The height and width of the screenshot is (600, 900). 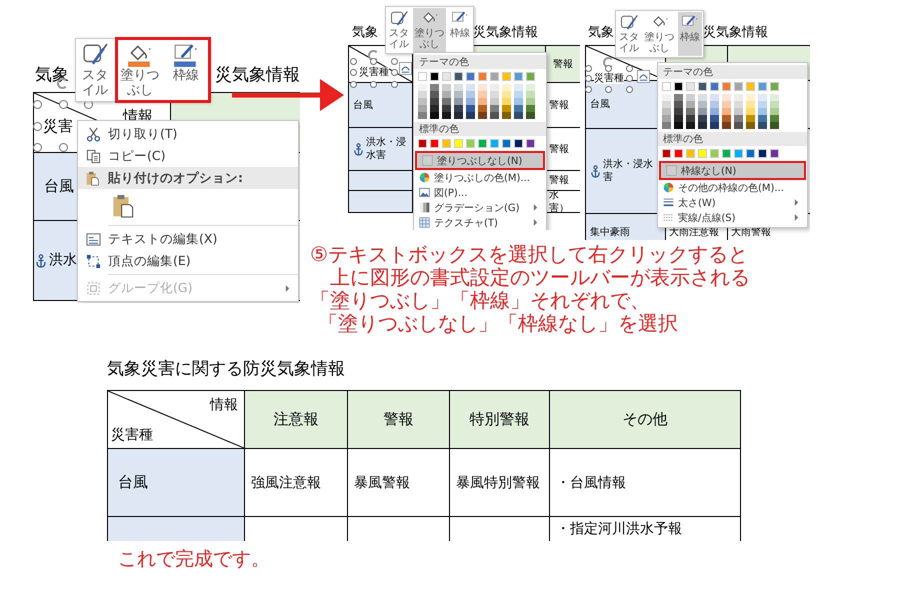 What do you see at coordinates (732, 202) in the screenshot?
I see `menu-item: 太さ(W)` at bounding box center [732, 202].